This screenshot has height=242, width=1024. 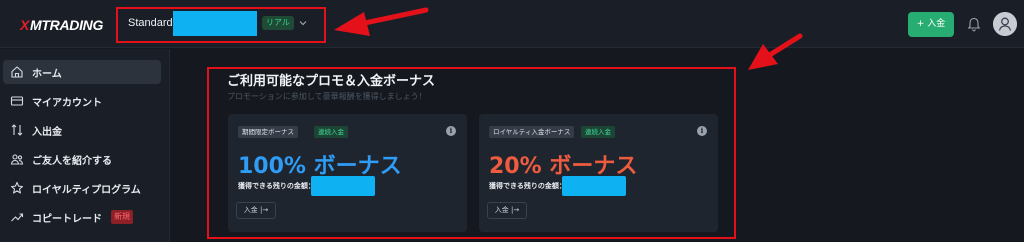 I want to click on deposit-button: + 入金, so click(x=931, y=24).